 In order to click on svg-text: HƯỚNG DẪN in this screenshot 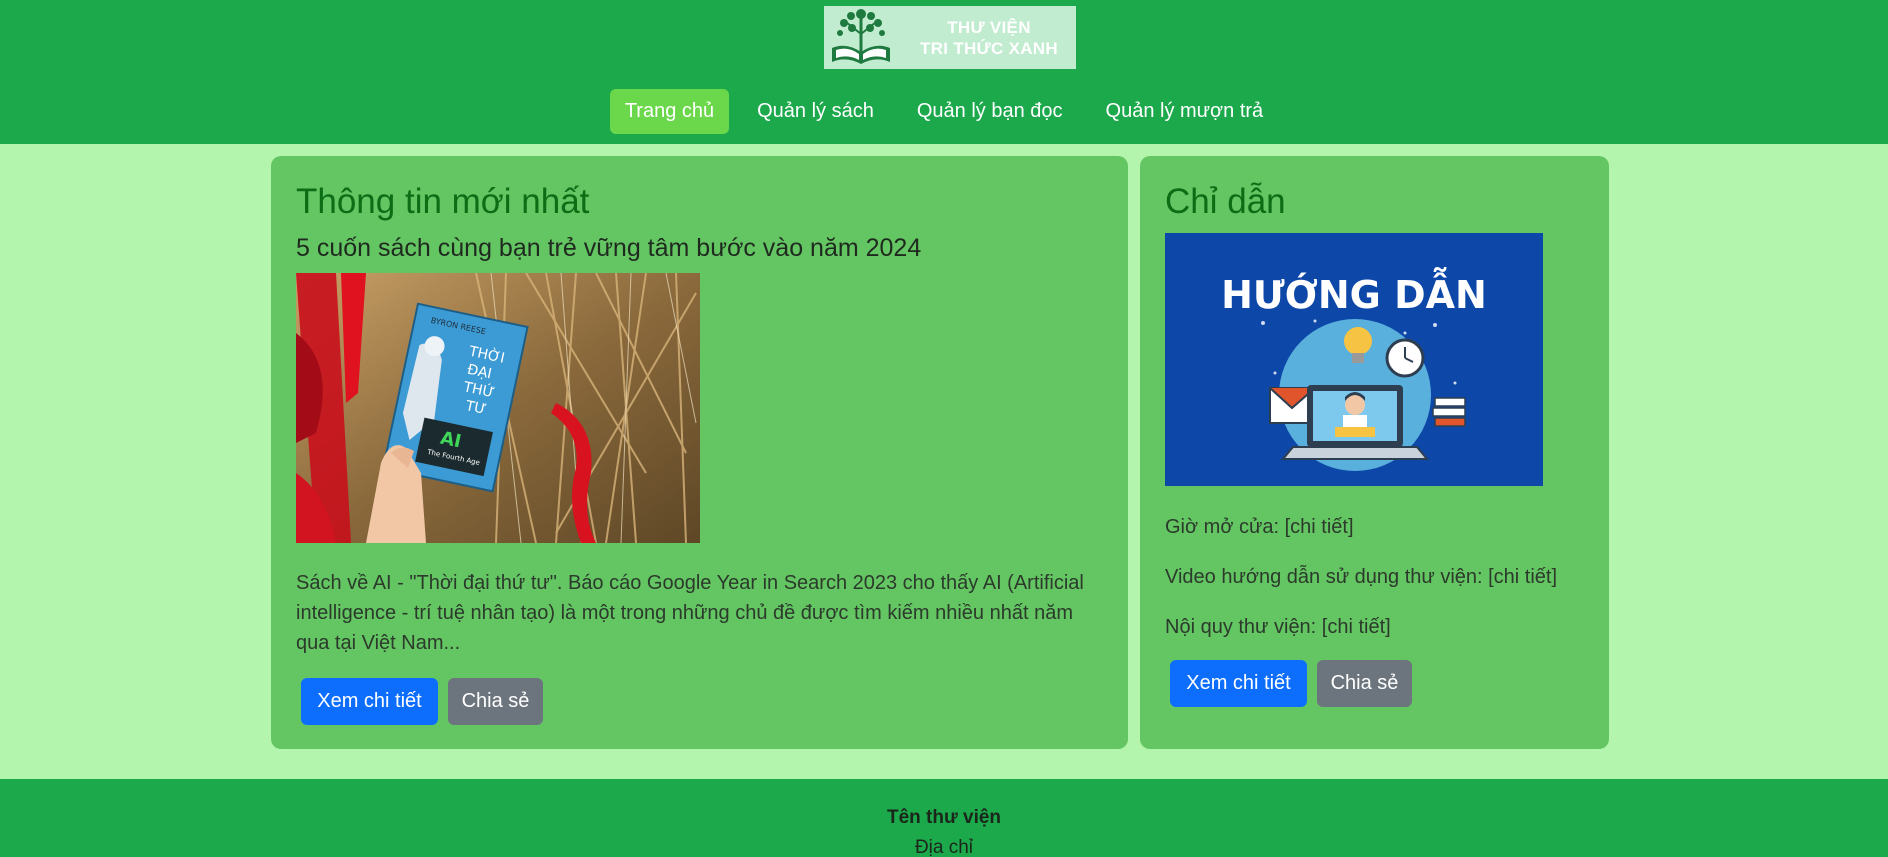, I will do `click(1354, 292)`.